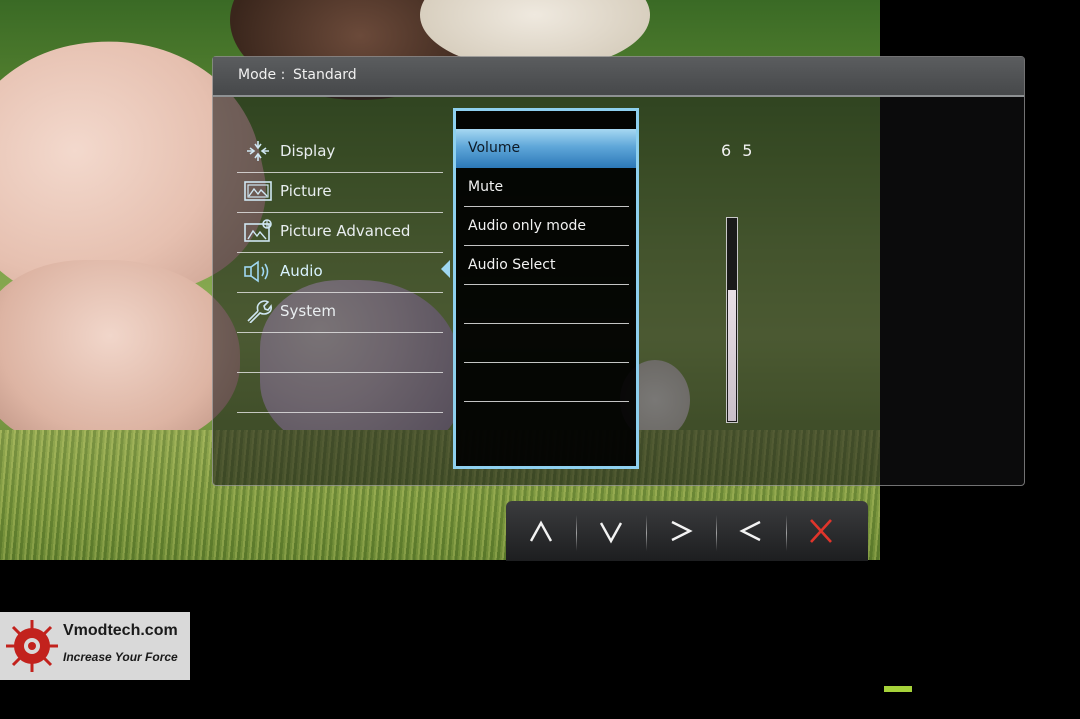 This screenshot has width=1080, height=719. Describe the element at coordinates (732, 355) in the screenshot. I see `volume-slider-fill` at that location.